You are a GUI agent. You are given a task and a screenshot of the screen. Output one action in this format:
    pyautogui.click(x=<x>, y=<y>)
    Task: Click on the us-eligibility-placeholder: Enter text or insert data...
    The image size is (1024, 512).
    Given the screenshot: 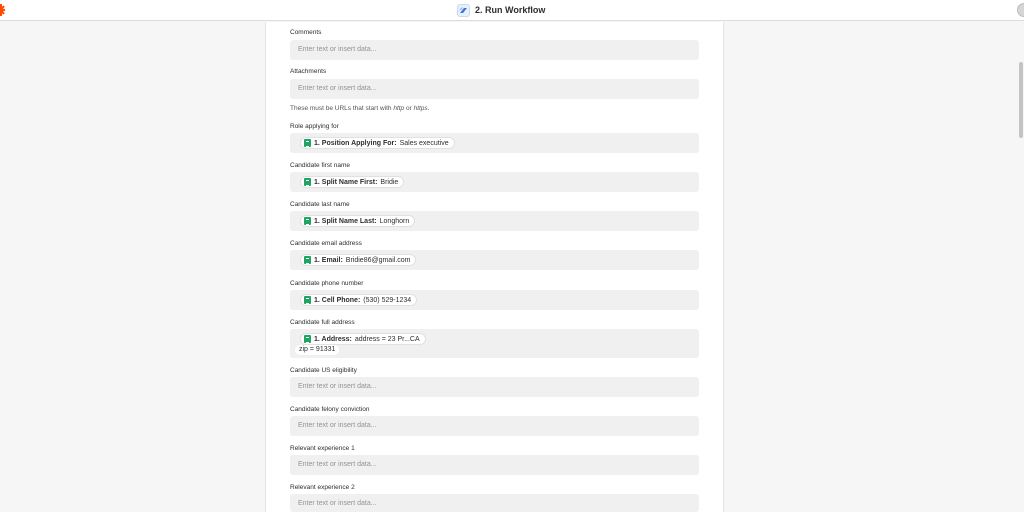 What is the action you would take?
    pyautogui.click(x=337, y=386)
    